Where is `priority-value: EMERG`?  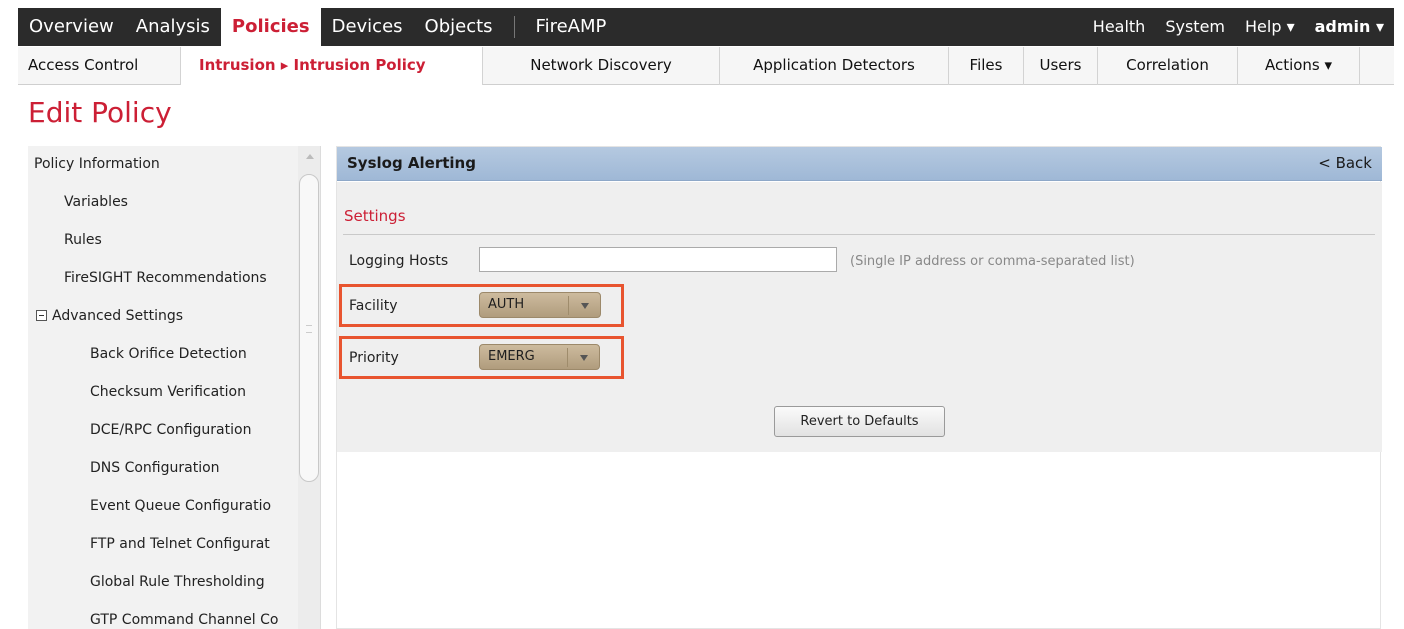
priority-value: EMERG is located at coordinates (511, 356).